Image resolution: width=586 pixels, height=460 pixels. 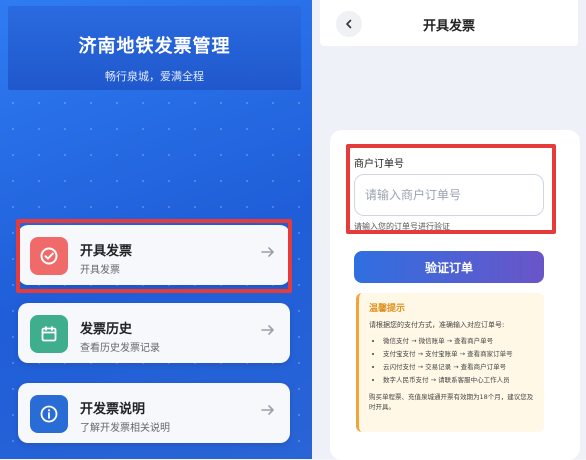 I want to click on menu-card-title: 开发票说明, so click(x=113, y=409).